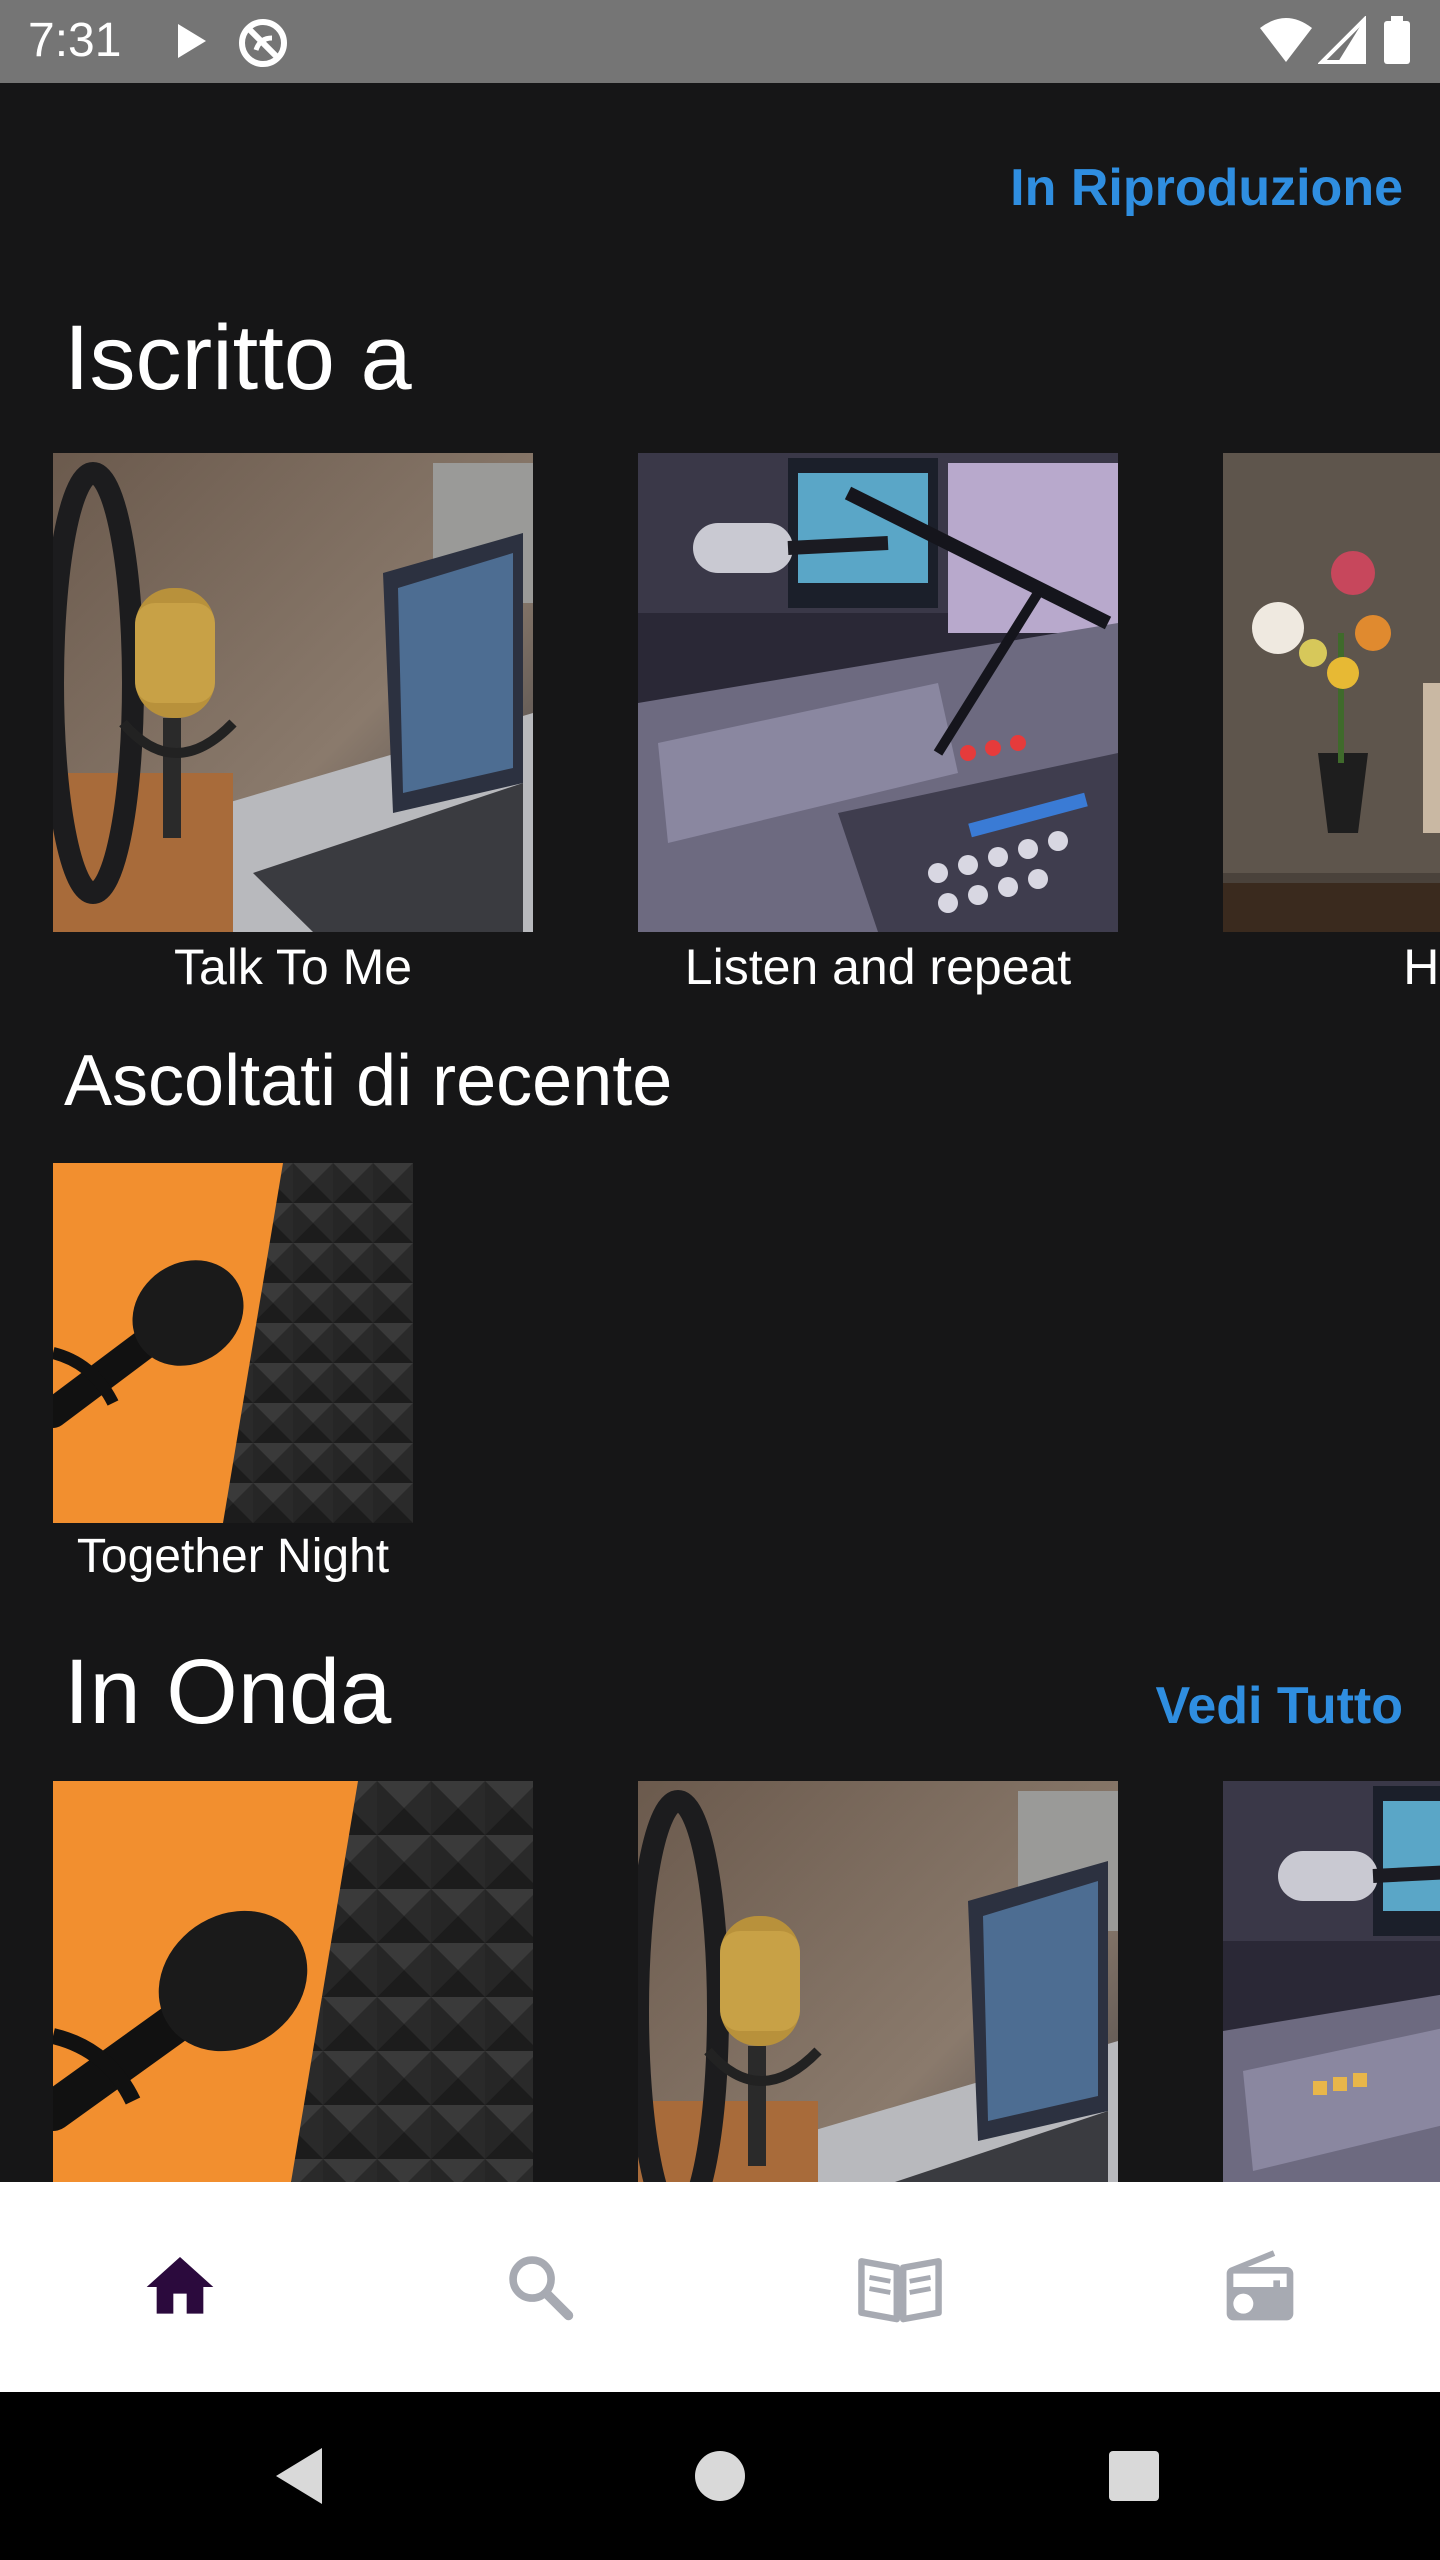 The image size is (1440, 2560). Describe the element at coordinates (228, 1692) in the screenshot. I see `on-air-title: In Onda` at that location.